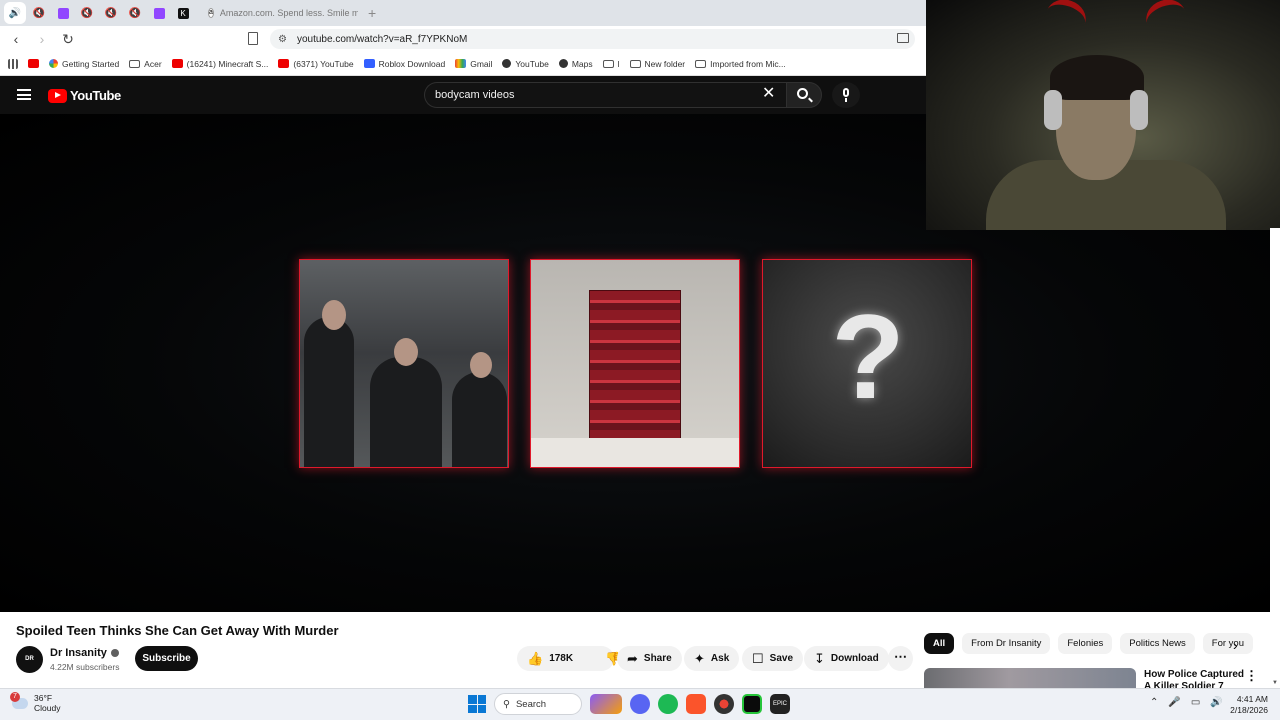 Image resolution: width=1280 pixels, height=720 pixels. What do you see at coordinates (900, 658) in the screenshot?
I see `more-actions-button: ⋯` at bounding box center [900, 658].